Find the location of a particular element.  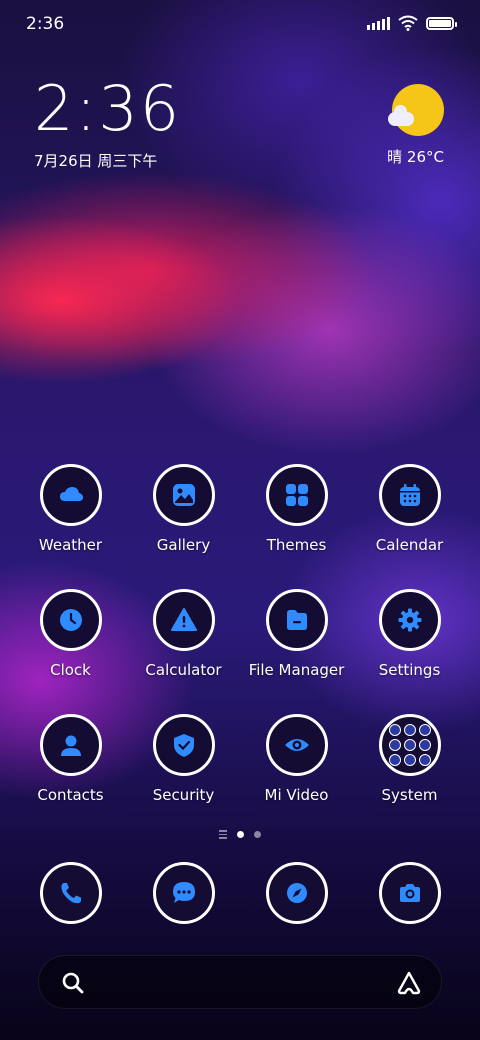

app-label: Calendar is located at coordinates (409, 545).